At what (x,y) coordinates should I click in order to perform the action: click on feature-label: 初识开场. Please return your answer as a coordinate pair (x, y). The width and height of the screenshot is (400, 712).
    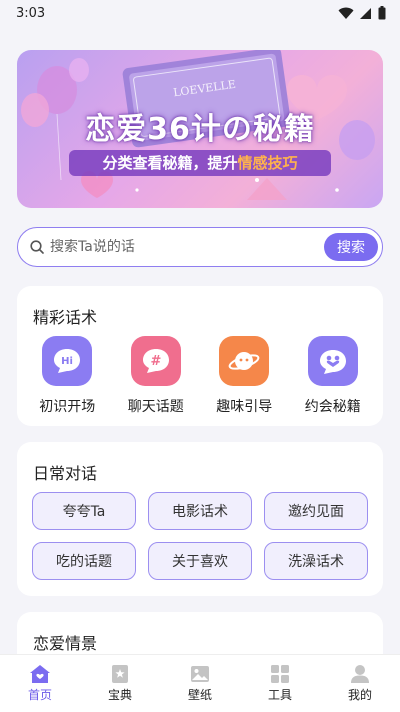
    Looking at the image, I should click on (67, 407).